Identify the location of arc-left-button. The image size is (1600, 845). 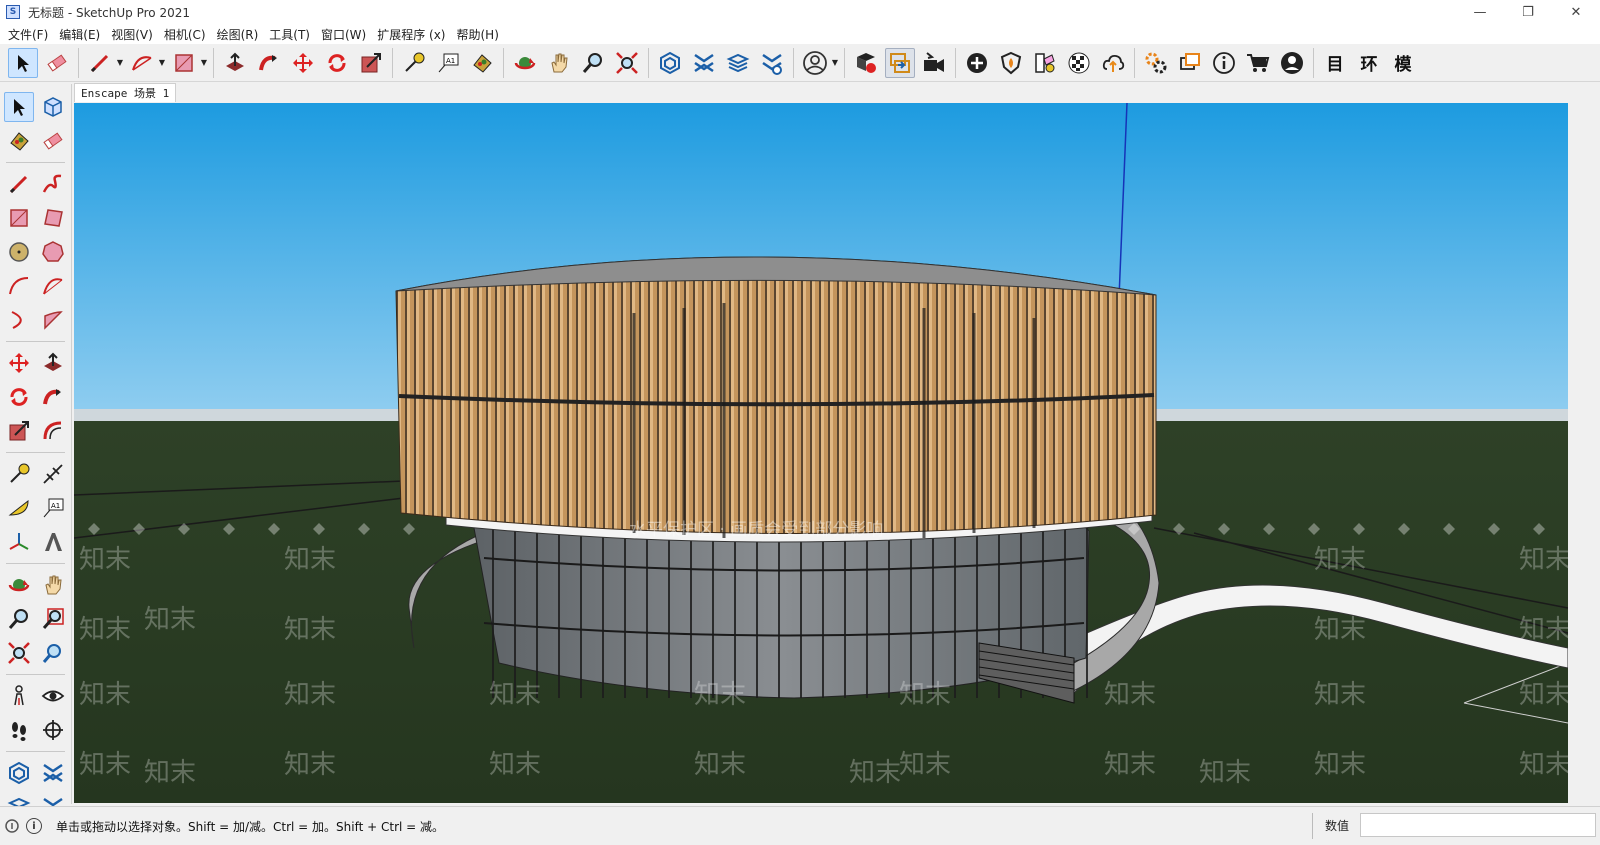
(19, 286).